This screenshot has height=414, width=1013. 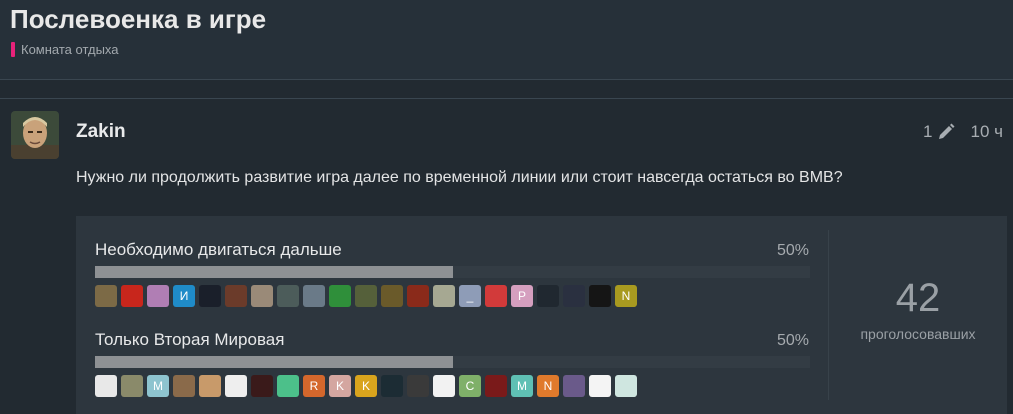 I want to click on pencil-icon, so click(x=946, y=131).